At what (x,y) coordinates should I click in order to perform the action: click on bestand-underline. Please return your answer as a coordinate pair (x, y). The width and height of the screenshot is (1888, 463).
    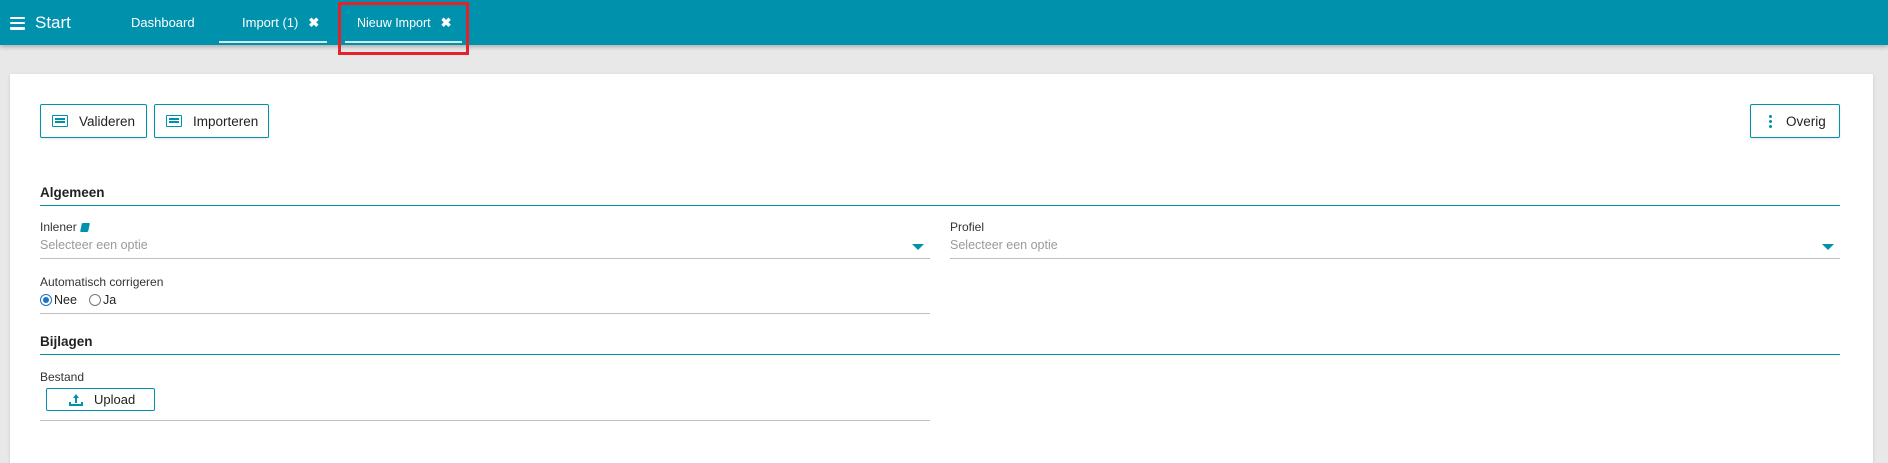
    Looking at the image, I should click on (485, 420).